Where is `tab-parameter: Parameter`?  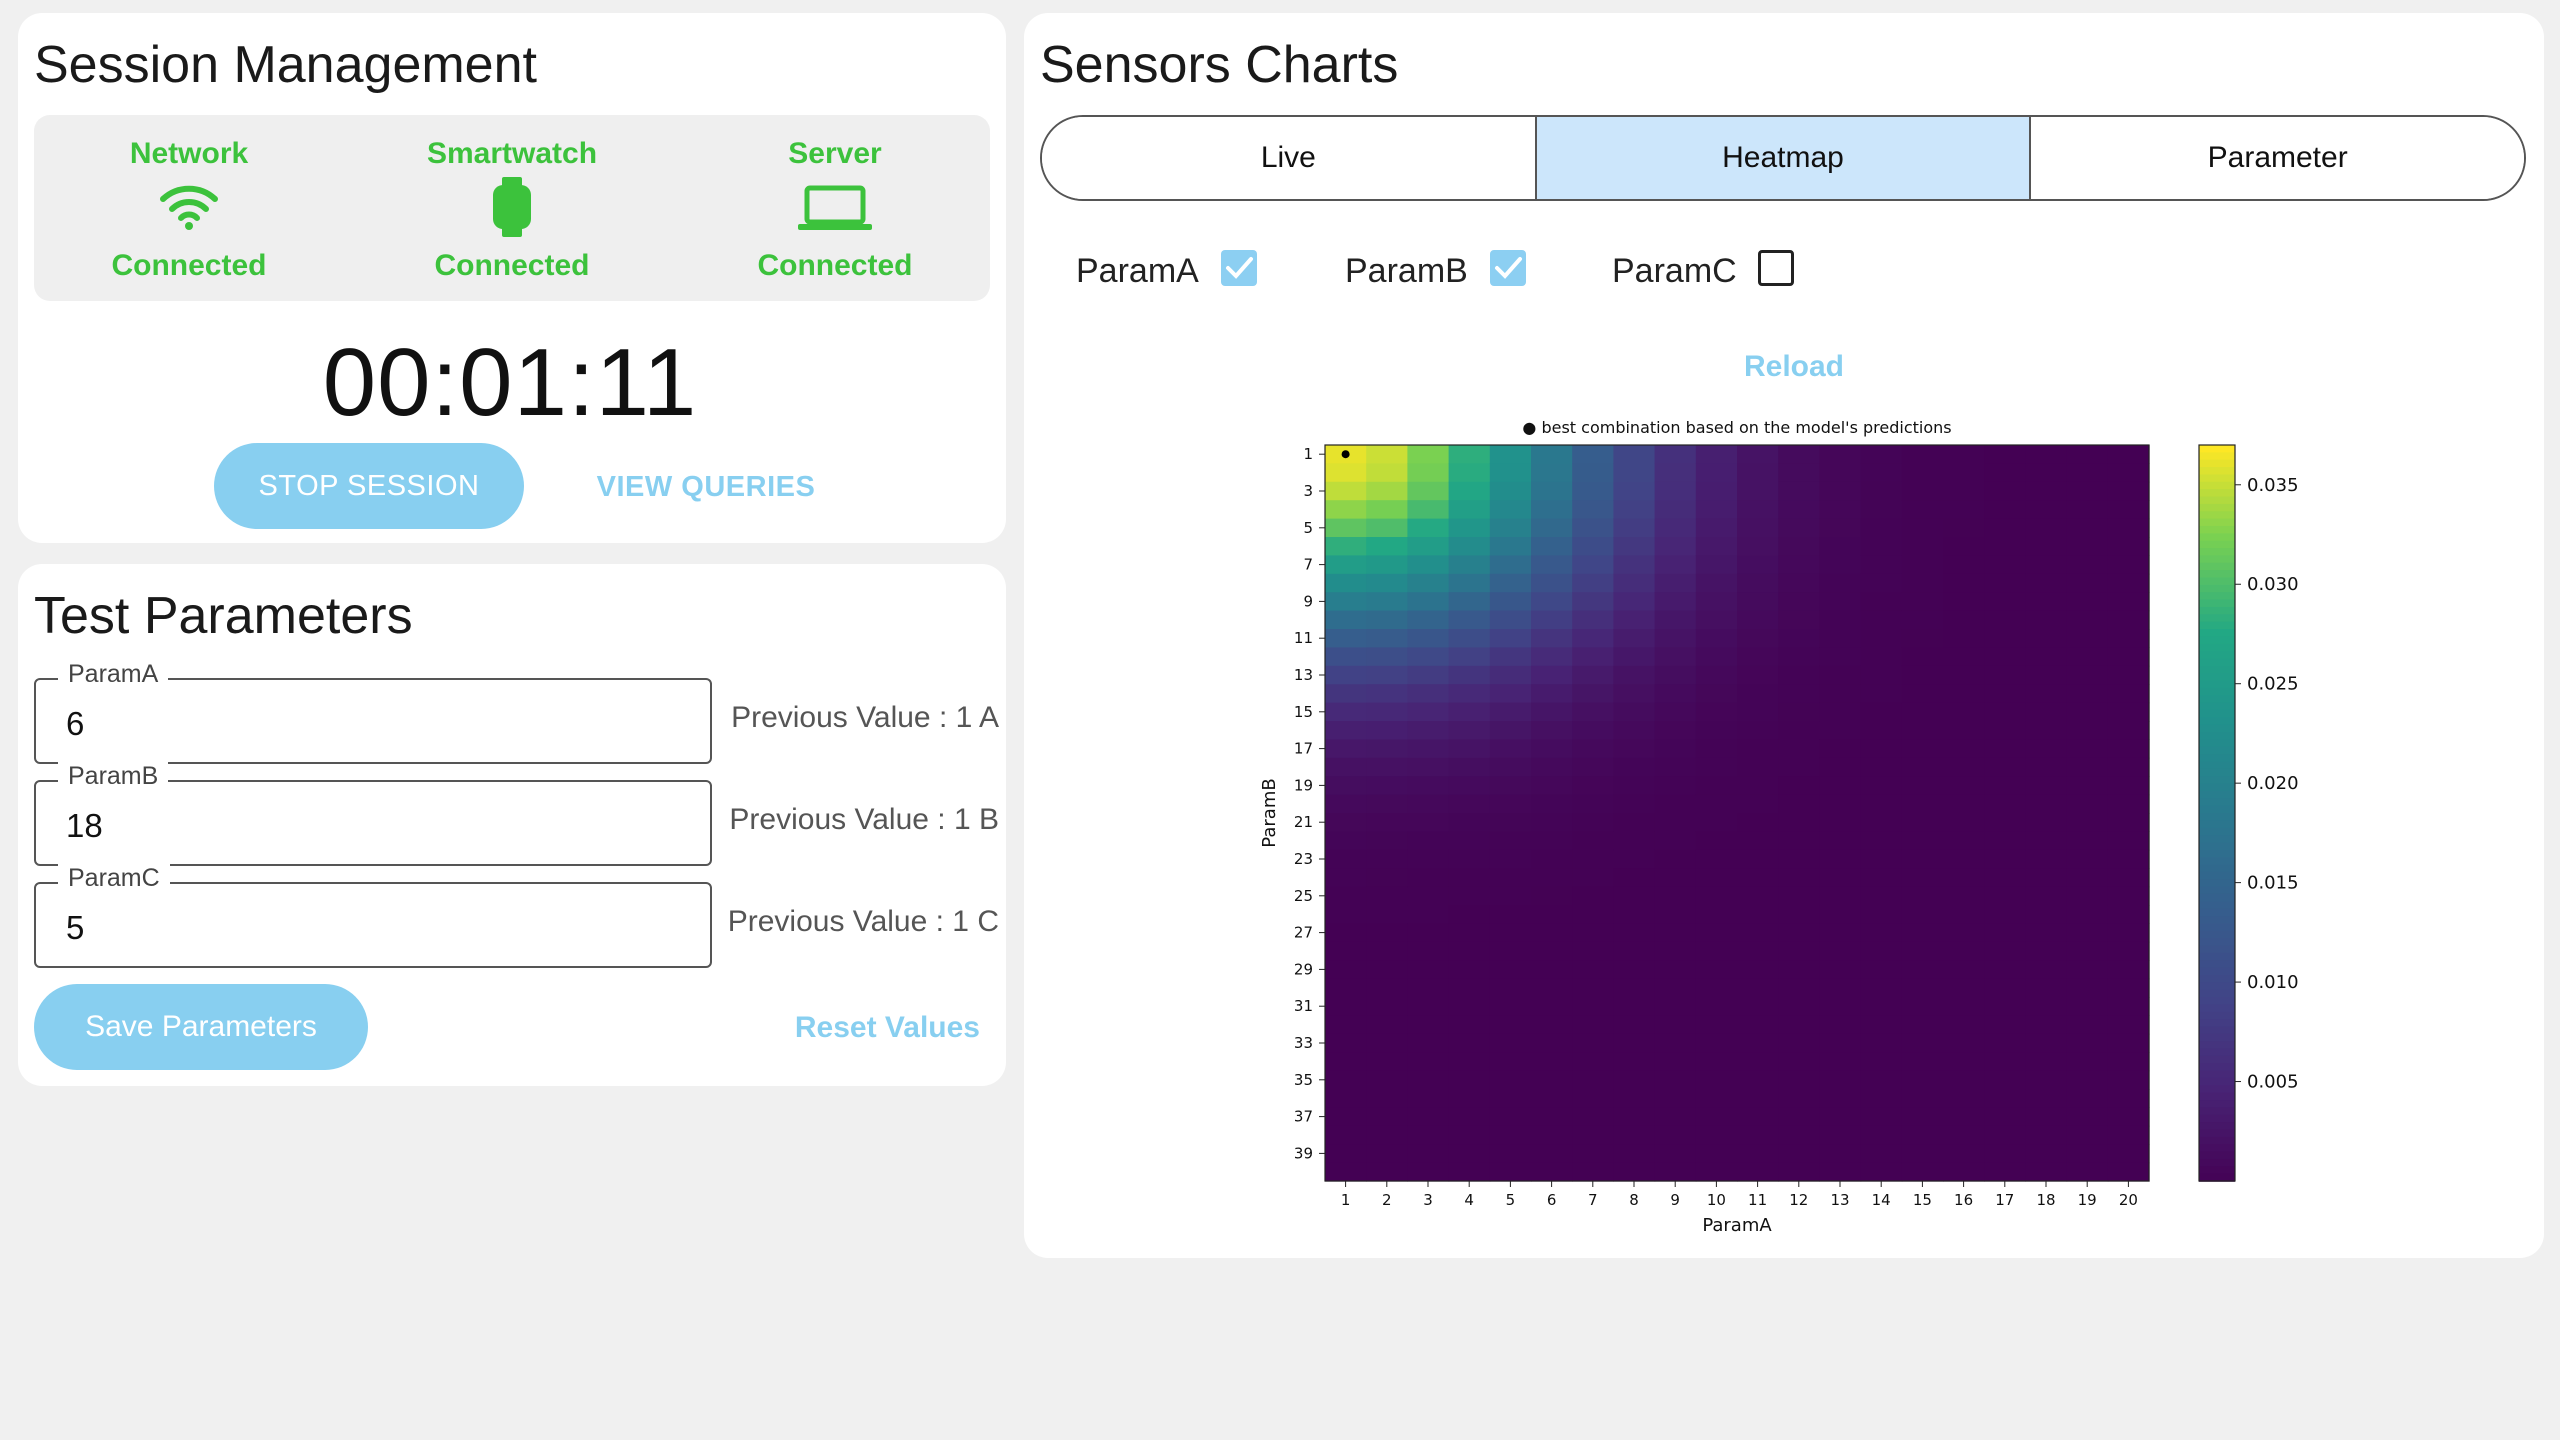 tab-parameter: Parameter is located at coordinates (2277, 158).